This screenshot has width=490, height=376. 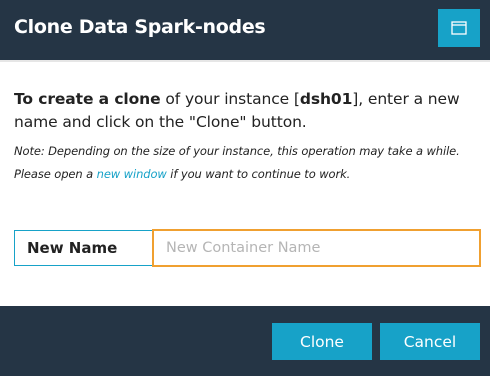 I want to click on new-window-link: new window, so click(x=132, y=174).